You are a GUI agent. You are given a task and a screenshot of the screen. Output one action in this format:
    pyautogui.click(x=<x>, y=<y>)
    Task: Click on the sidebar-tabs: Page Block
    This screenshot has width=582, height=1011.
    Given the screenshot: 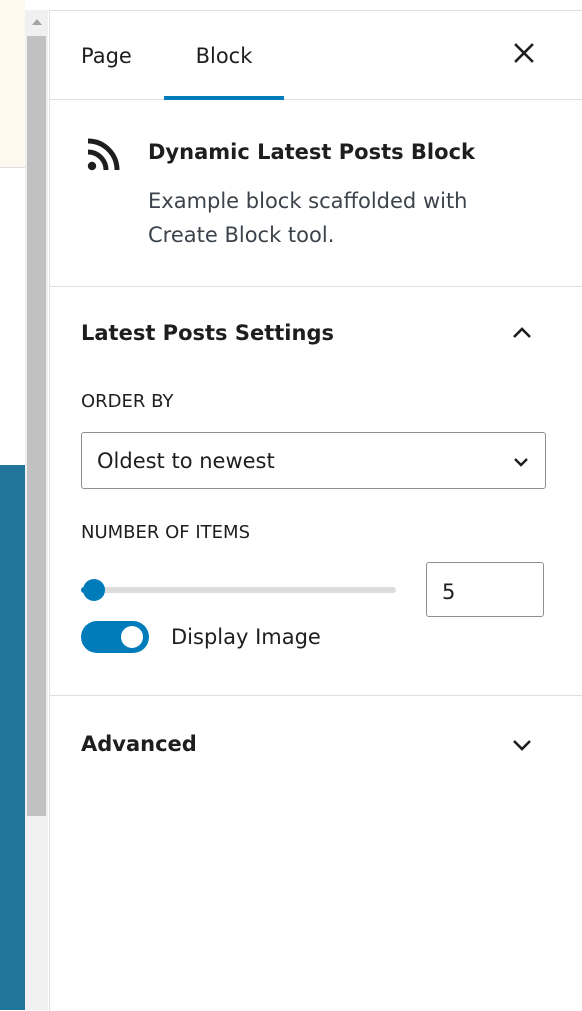 What is the action you would take?
    pyautogui.click(x=316, y=55)
    